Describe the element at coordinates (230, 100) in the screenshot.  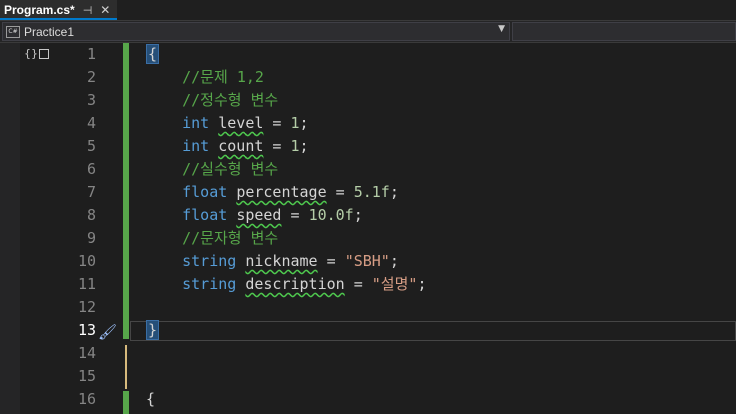
I see `comment: //정수형 변수` at that location.